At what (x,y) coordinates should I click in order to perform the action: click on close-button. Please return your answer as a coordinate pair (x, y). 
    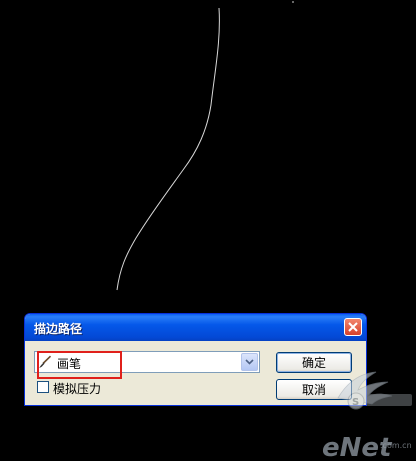
    Looking at the image, I should click on (353, 327).